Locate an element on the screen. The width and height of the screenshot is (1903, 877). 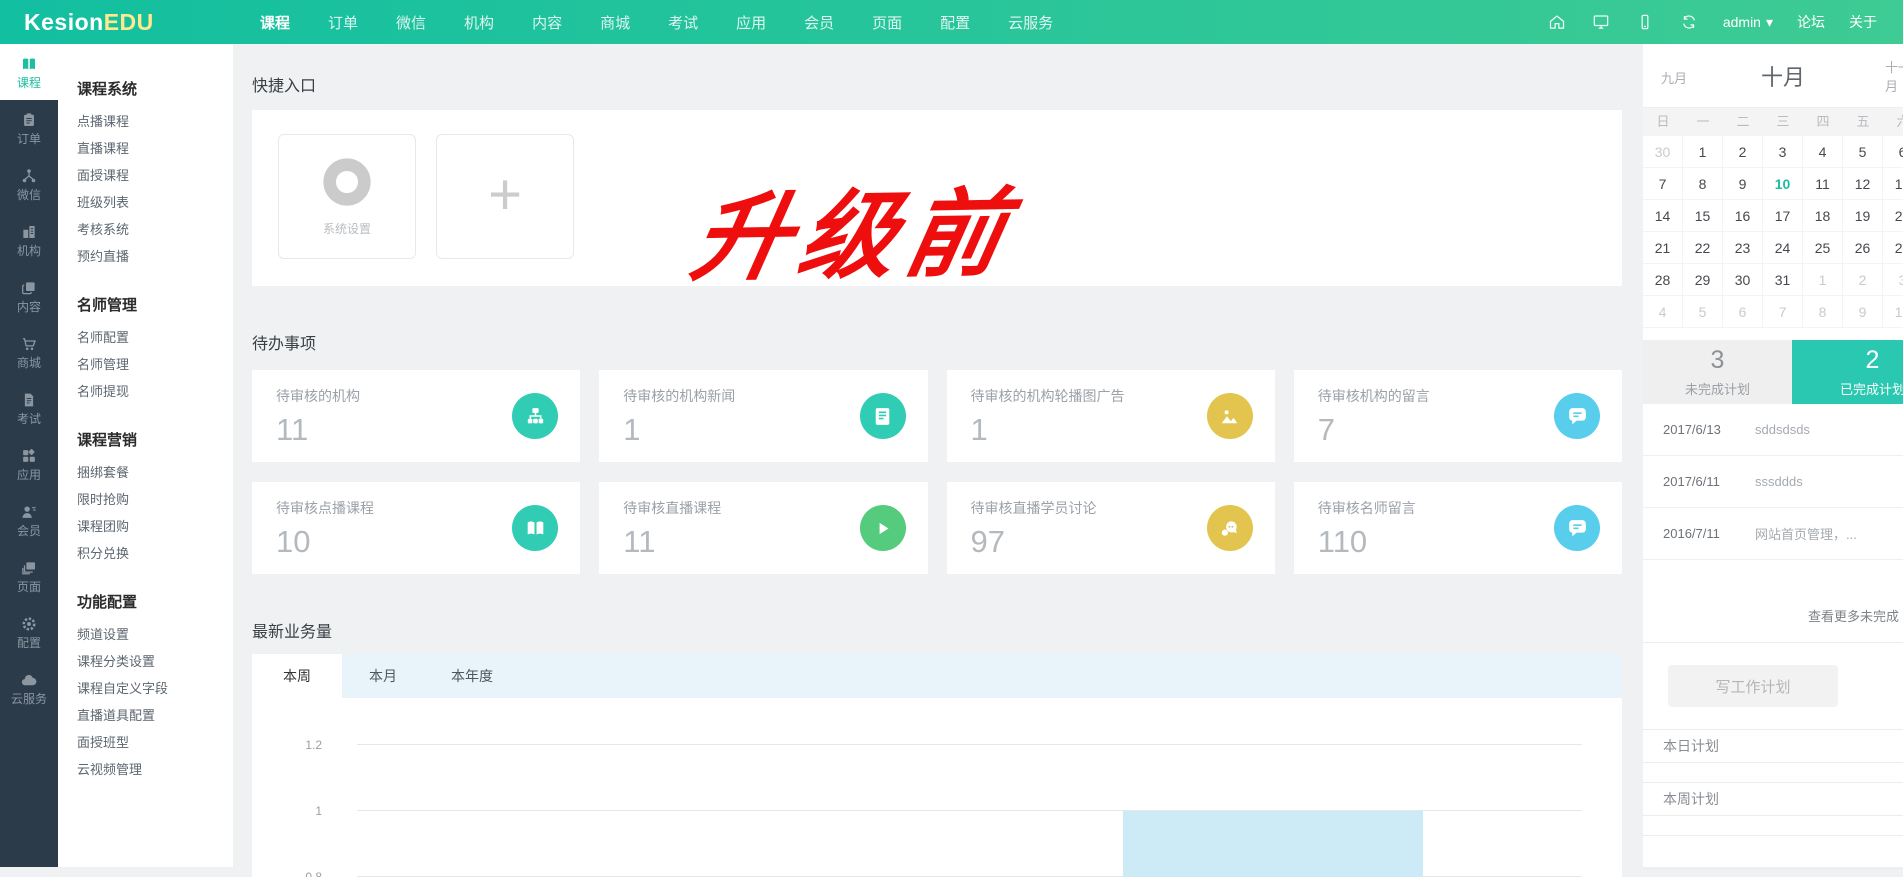
rail-item-2: 微信 is located at coordinates (29, 184).